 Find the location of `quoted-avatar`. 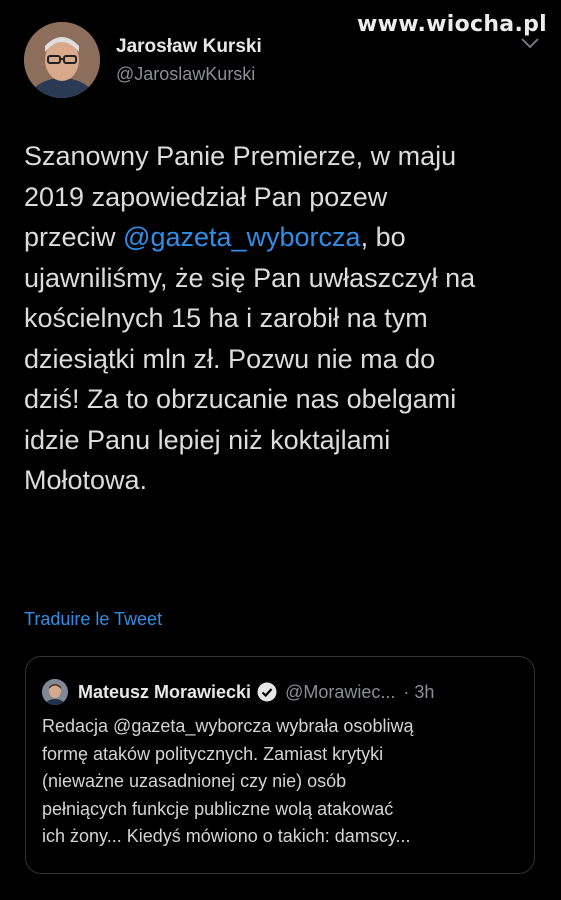

quoted-avatar is located at coordinates (55, 692).